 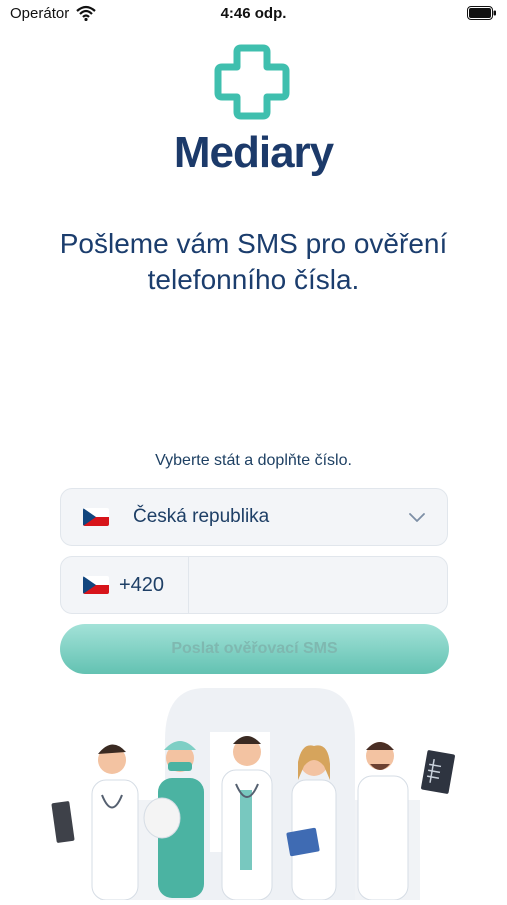 What do you see at coordinates (201, 516) in the screenshot?
I see `country-name: Česká republika` at bounding box center [201, 516].